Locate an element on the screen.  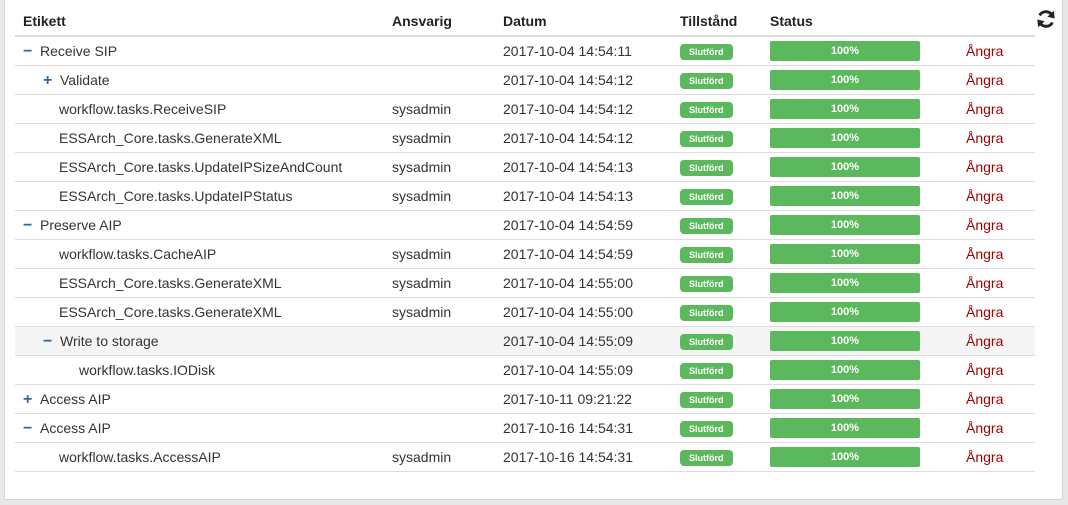
task-label: Preserve AIP is located at coordinates (81, 225).